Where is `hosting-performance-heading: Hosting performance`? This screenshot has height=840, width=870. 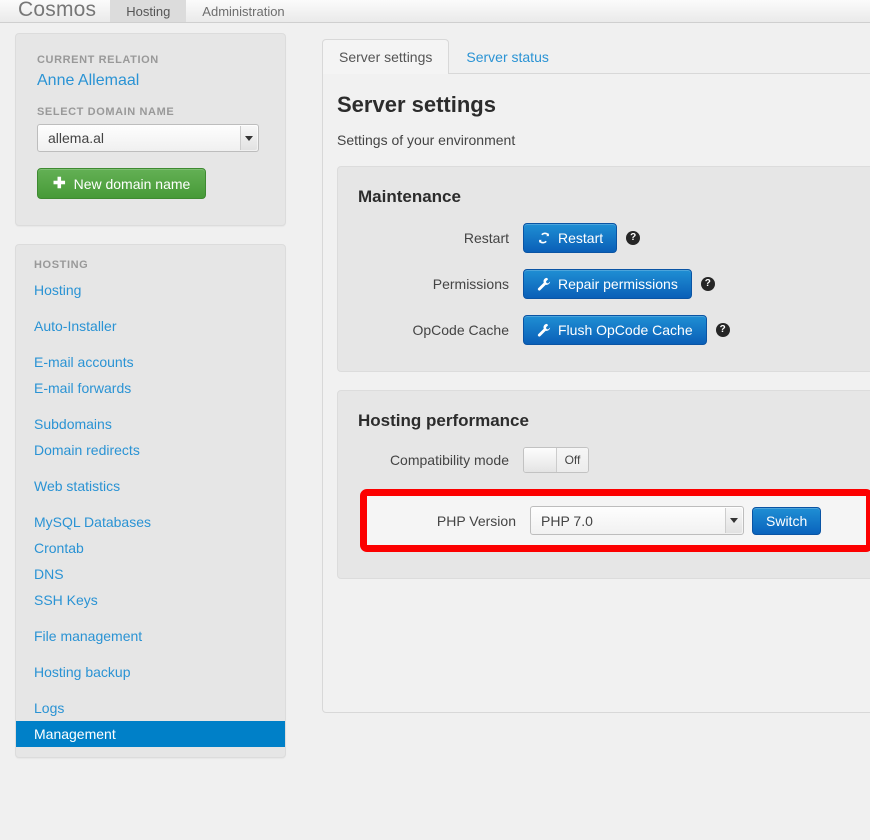
hosting-performance-heading: Hosting performance is located at coordinates (443, 420).